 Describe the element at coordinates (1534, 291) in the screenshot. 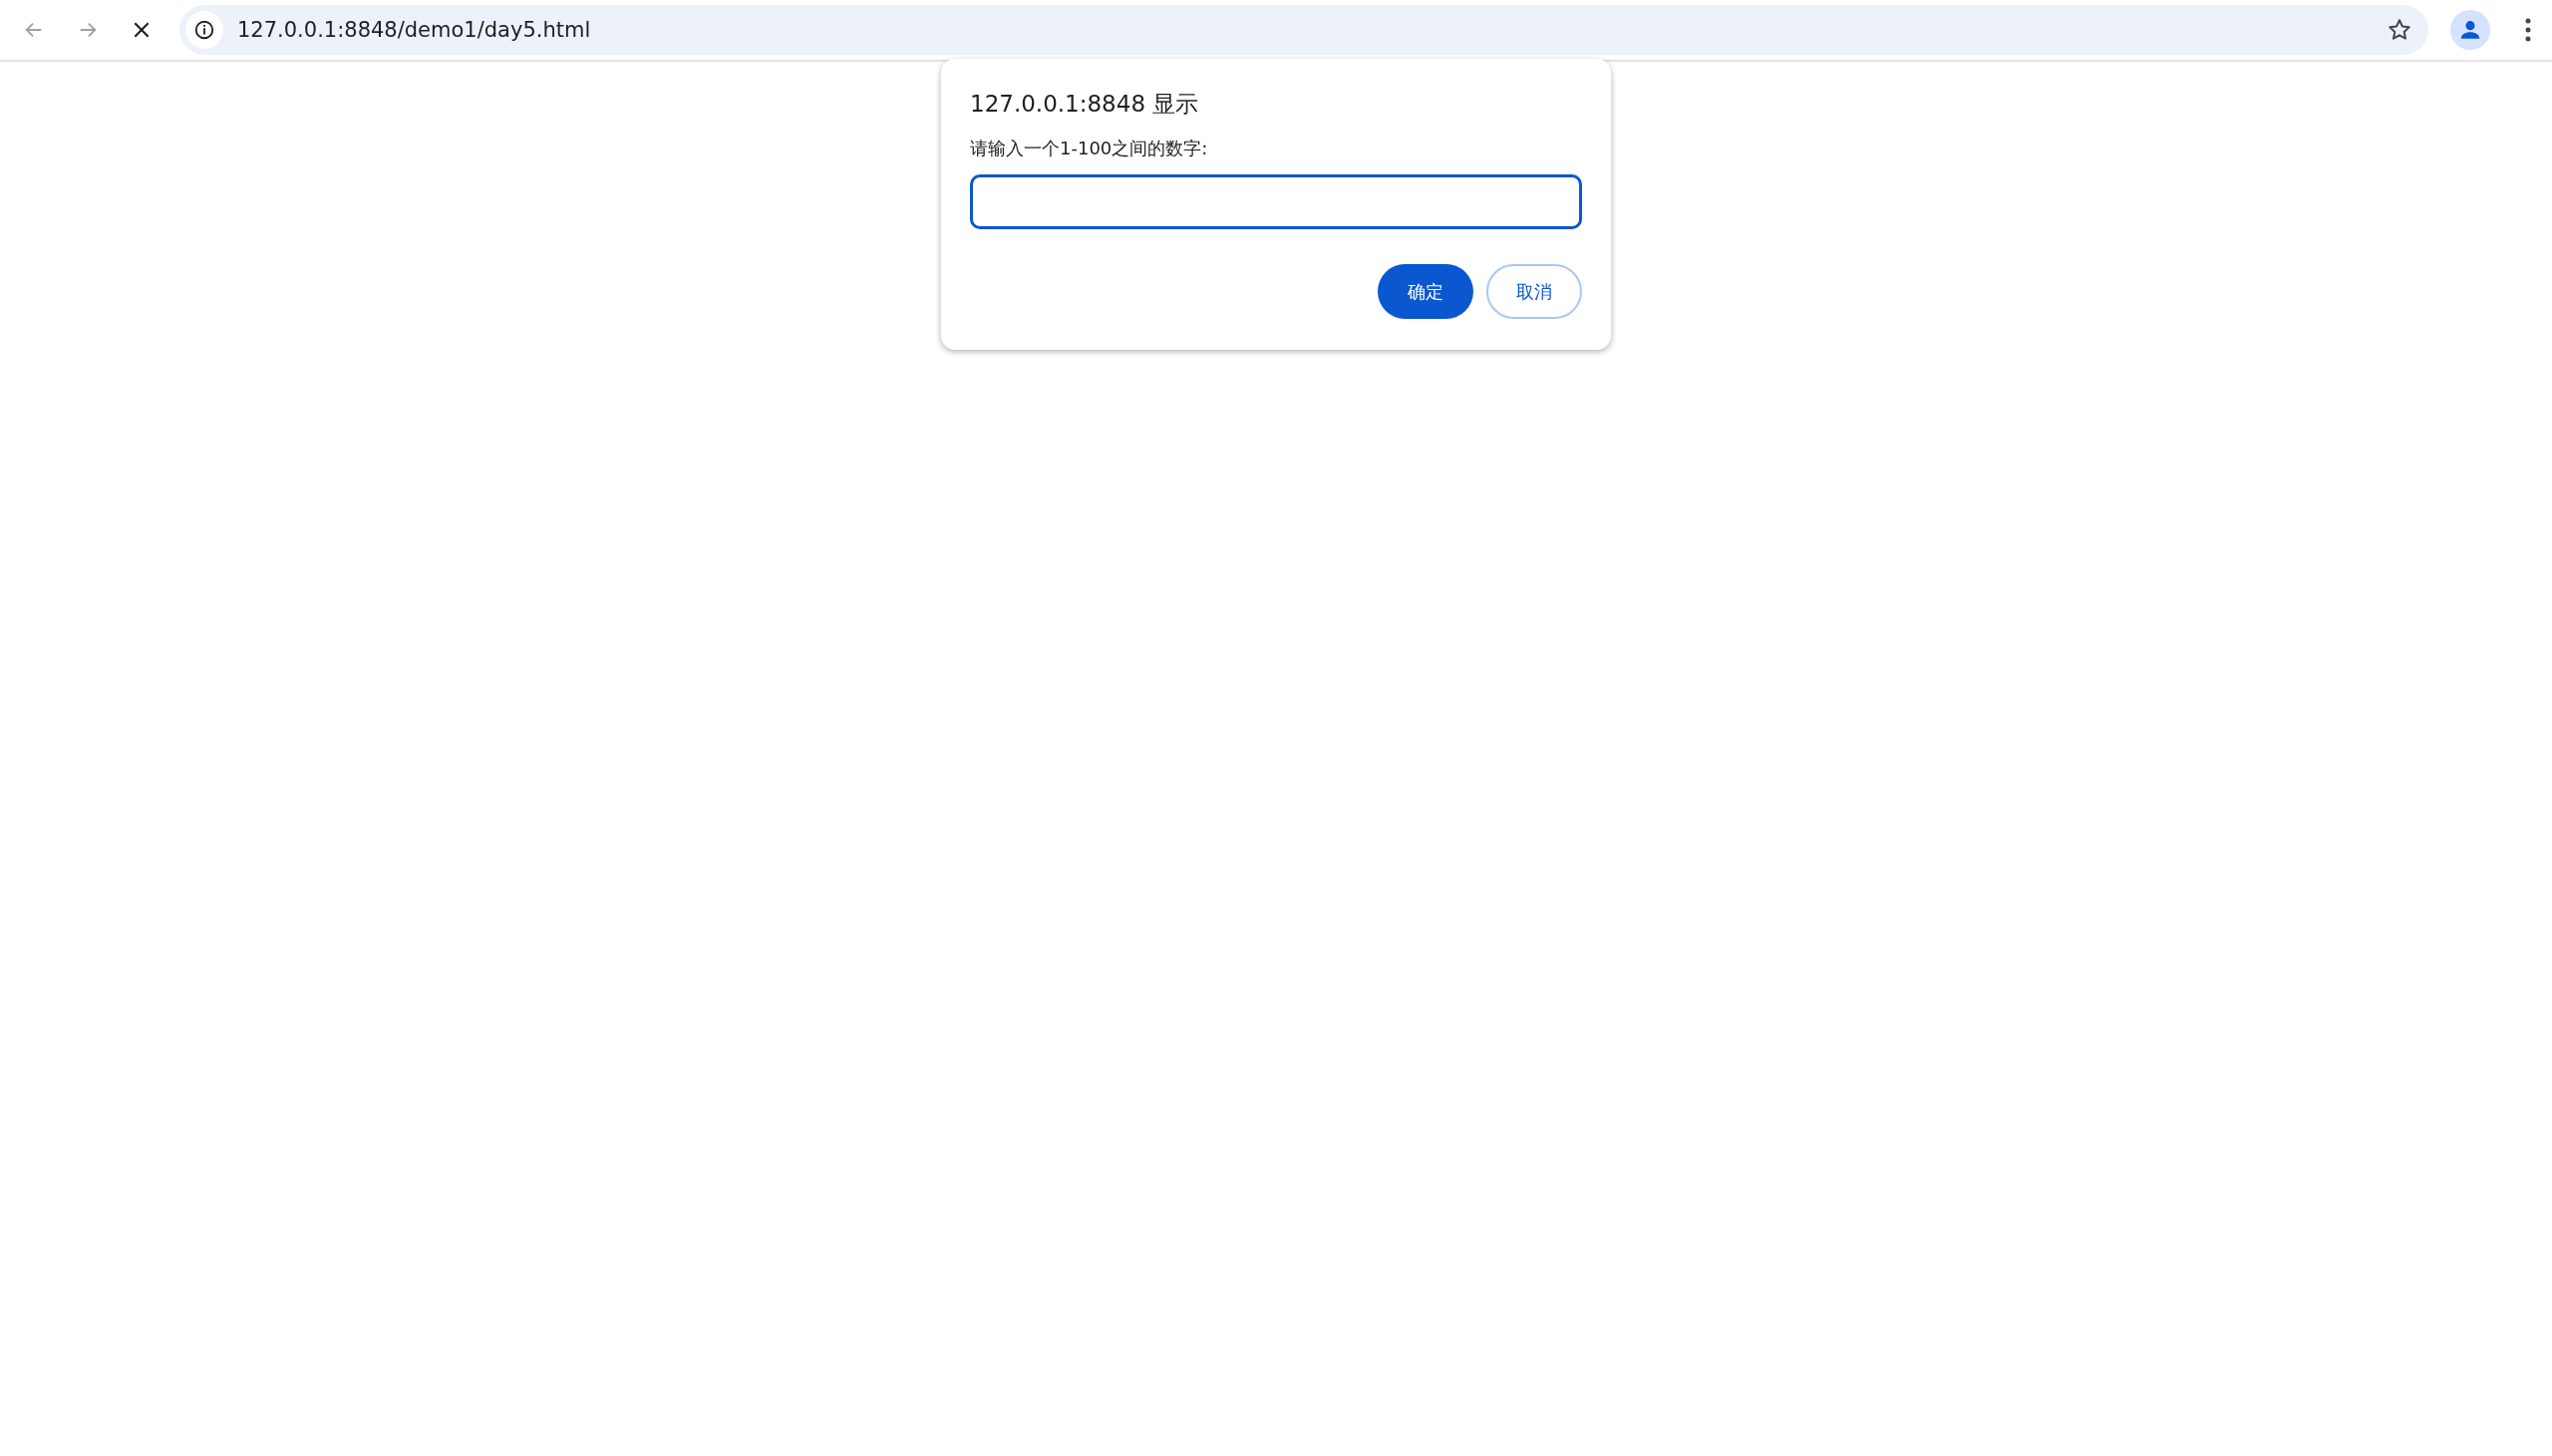

I see `cancel-button: 取消` at that location.